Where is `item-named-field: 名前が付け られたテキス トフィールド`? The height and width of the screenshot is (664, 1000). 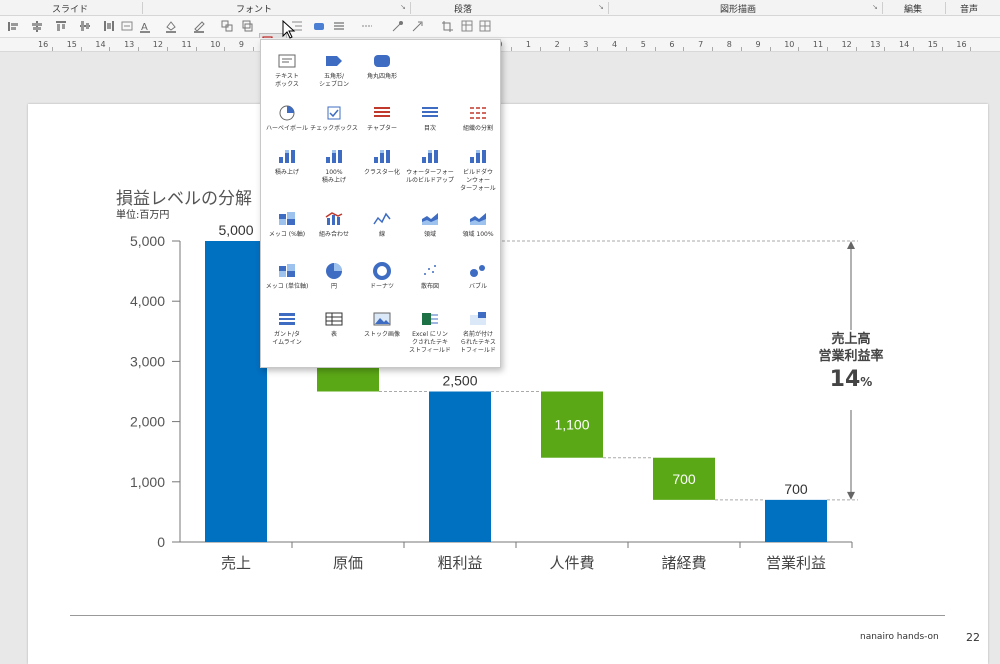
item-named-field: 名前が付け られたテキス トフィールド is located at coordinates (478, 332).